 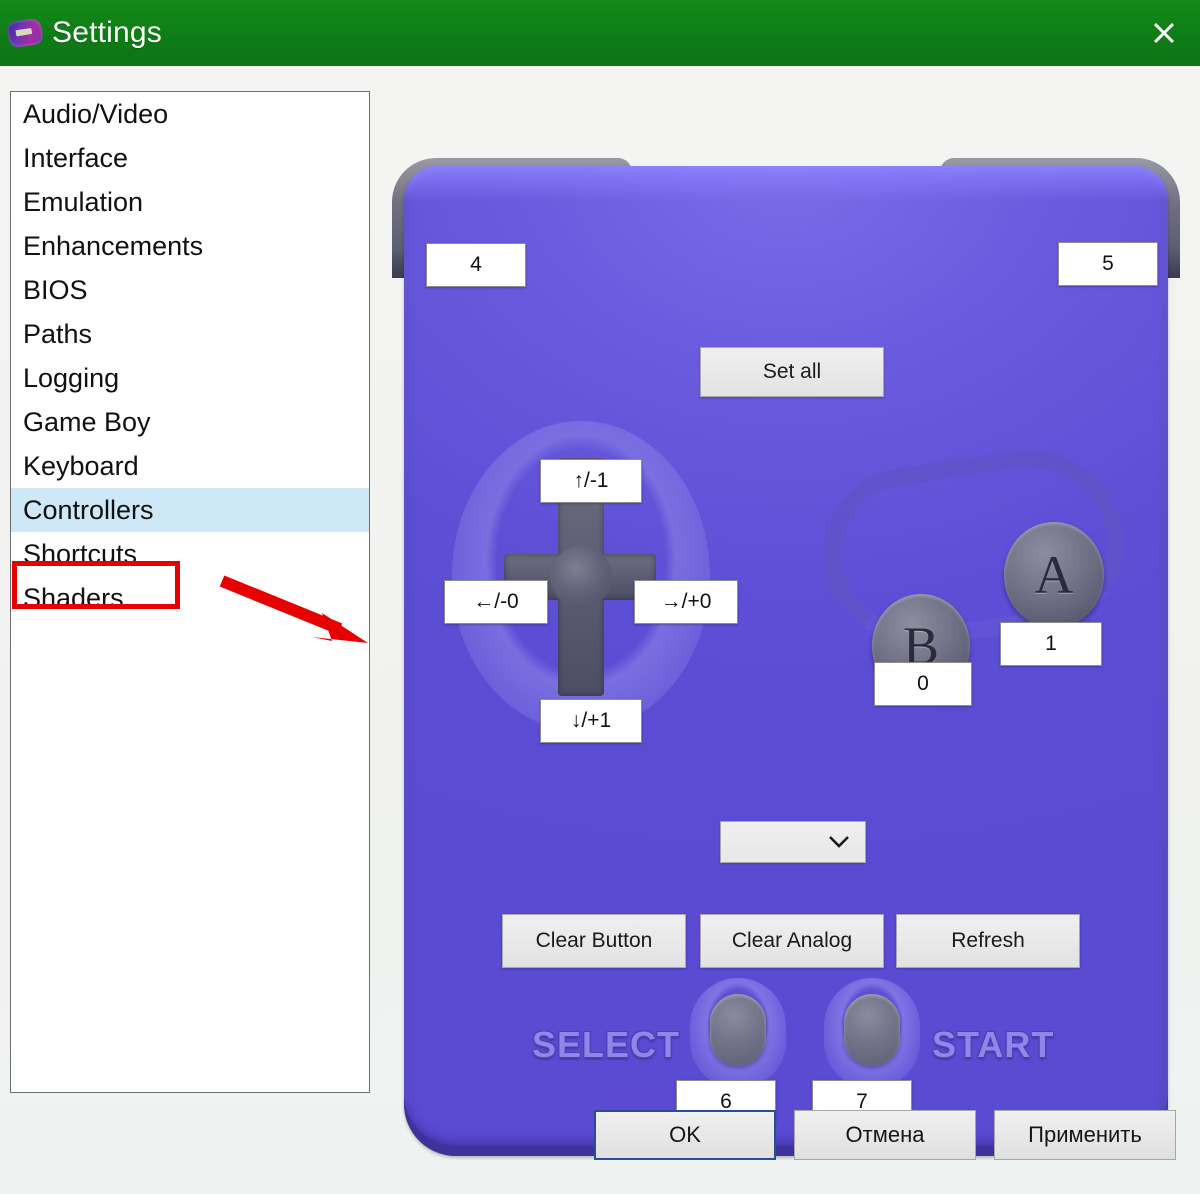 What do you see at coordinates (839, 842) in the screenshot?
I see `chevron-down-icon` at bounding box center [839, 842].